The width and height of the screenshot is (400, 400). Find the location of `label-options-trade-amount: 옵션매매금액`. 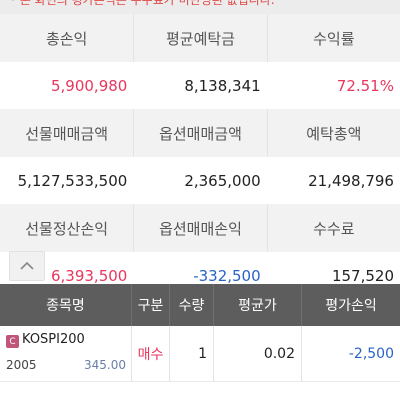

label-options-trade-amount: 옵션매매금액 is located at coordinates (199, 133).